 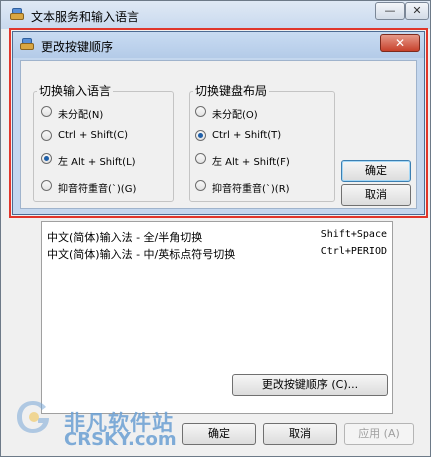 What do you see at coordinates (400, 43) in the screenshot?
I see `close-icon: ✕` at bounding box center [400, 43].